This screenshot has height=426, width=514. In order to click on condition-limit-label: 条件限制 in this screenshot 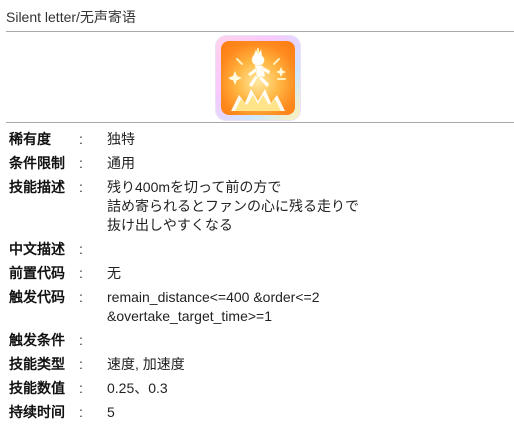, I will do `click(37, 163)`.